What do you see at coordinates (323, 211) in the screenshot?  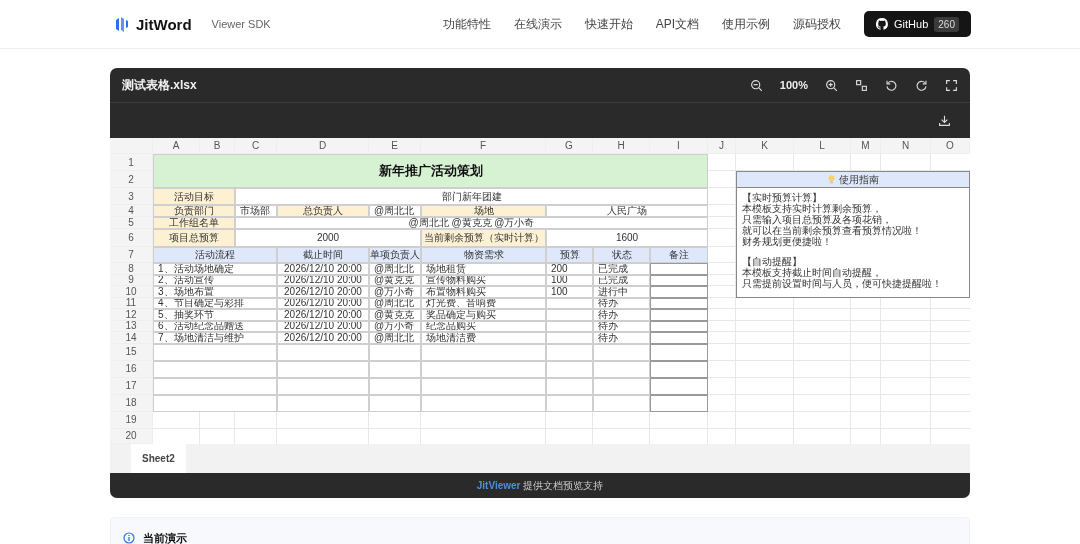 I see `label-cell: 总负责人` at bounding box center [323, 211].